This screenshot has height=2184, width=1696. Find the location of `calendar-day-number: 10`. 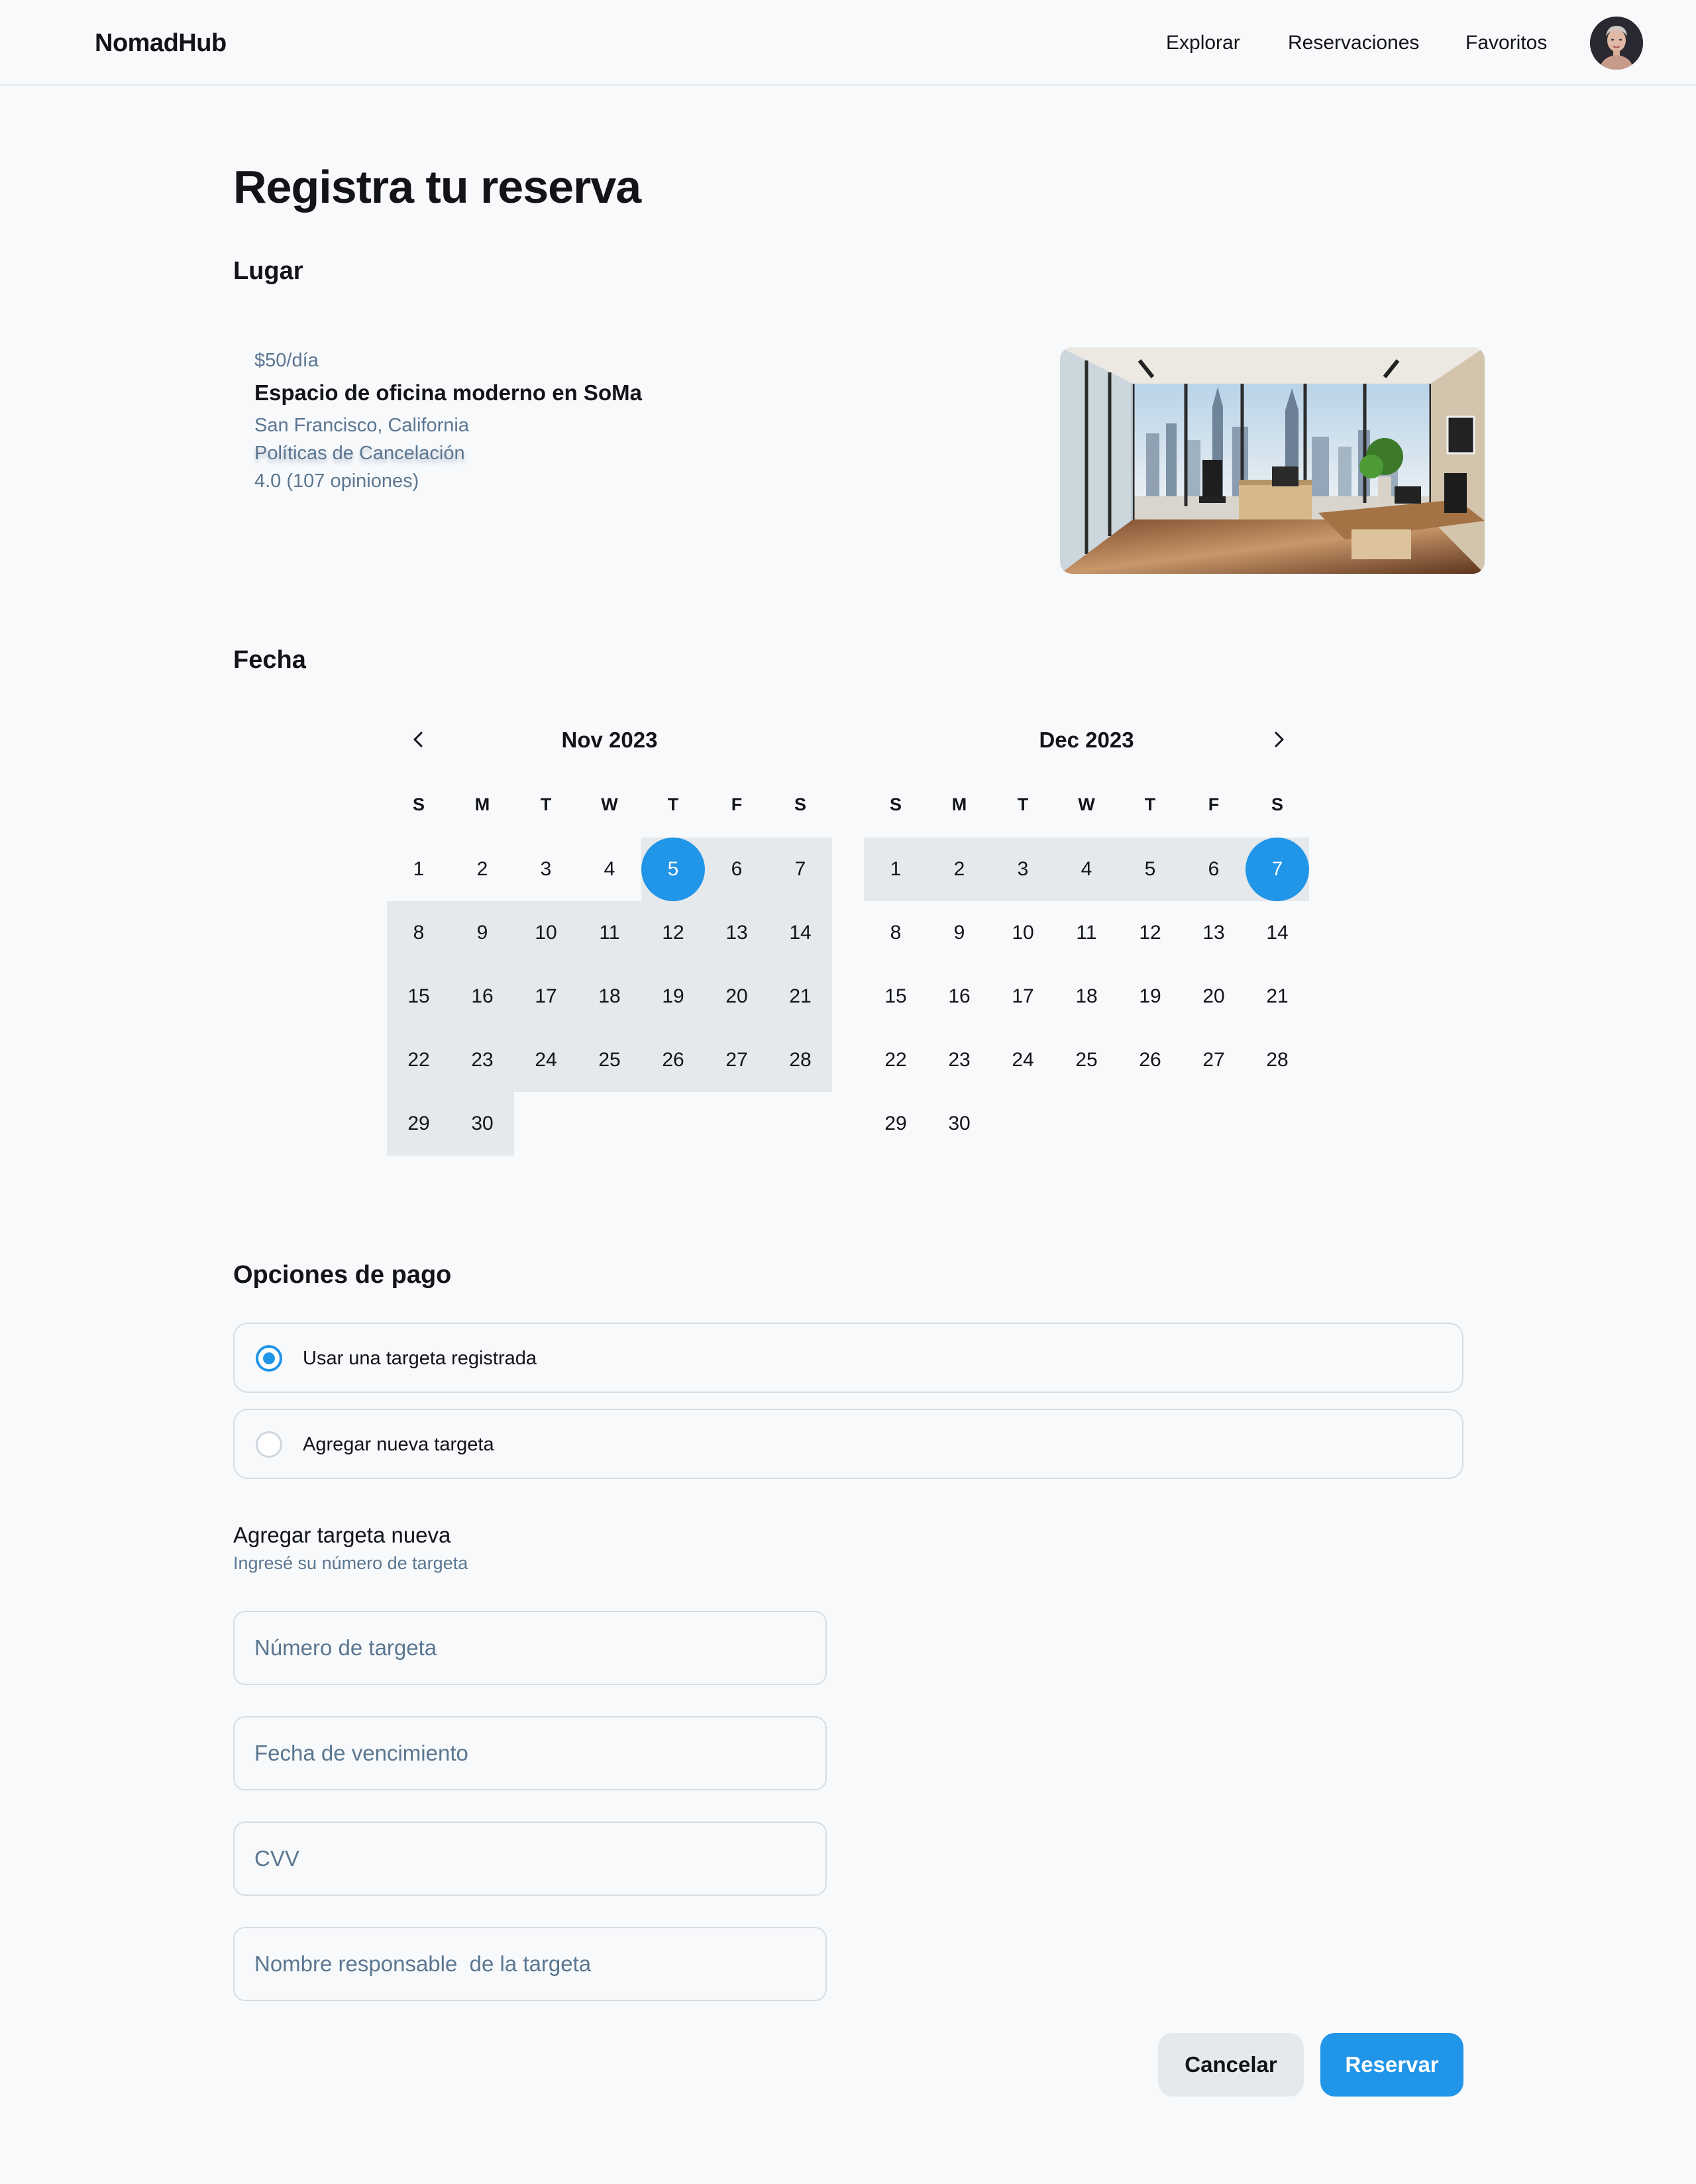

calendar-day-number: 10 is located at coordinates (1023, 933).